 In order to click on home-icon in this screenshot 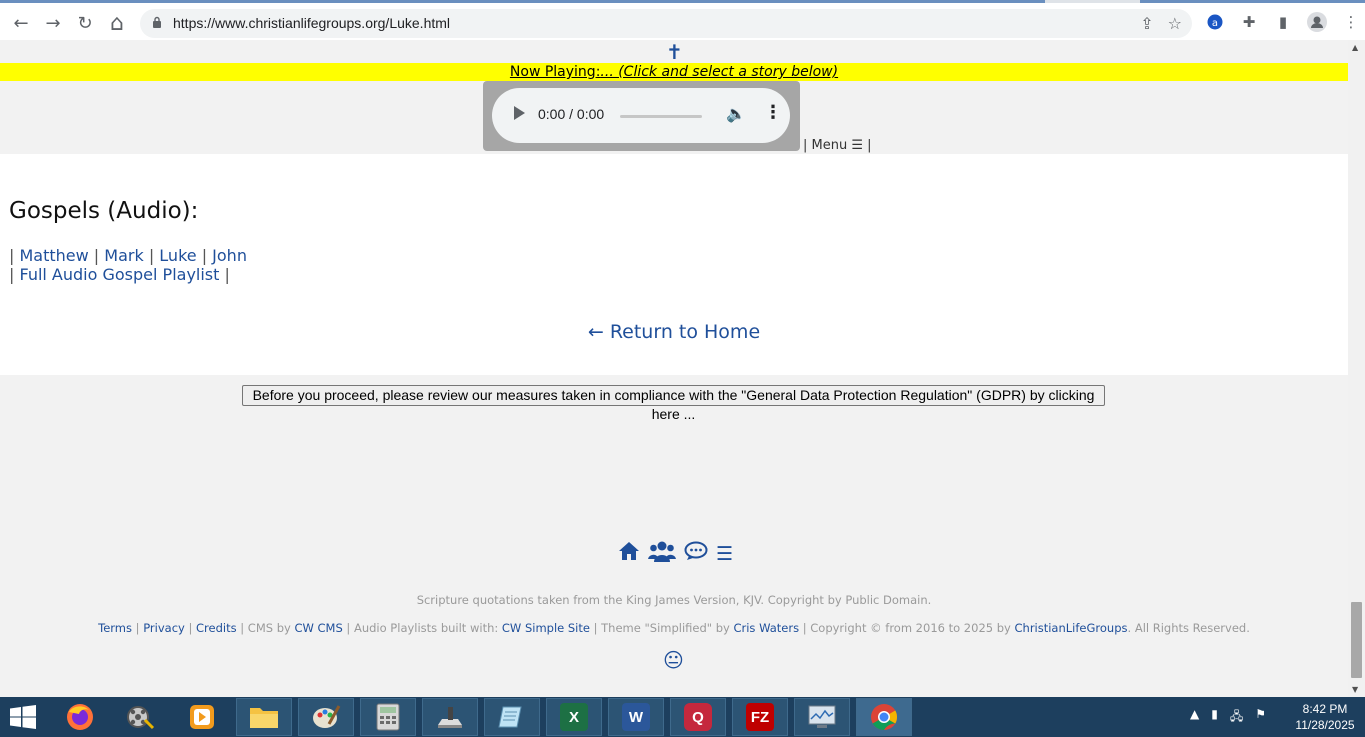, I will do `click(629, 553)`.